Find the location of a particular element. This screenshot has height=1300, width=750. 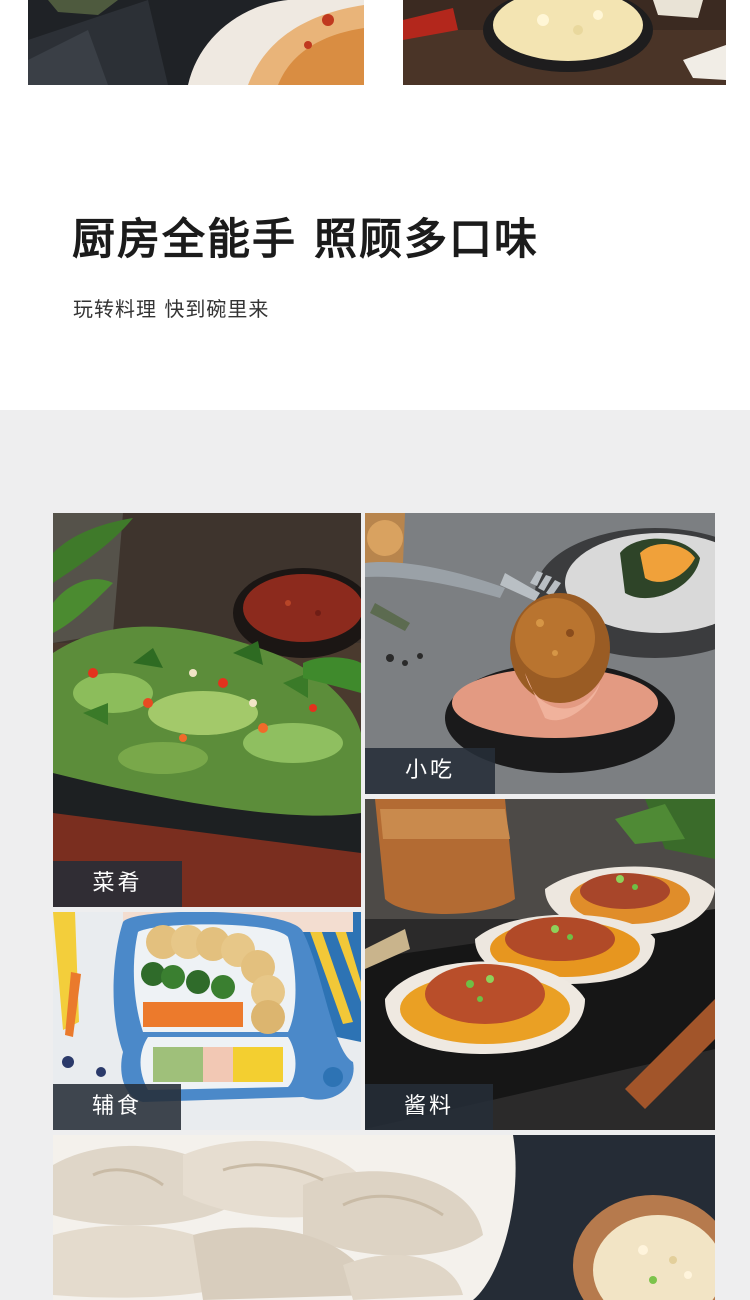

category-label-sauce: 酱料 is located at coordinates (429, 1107).